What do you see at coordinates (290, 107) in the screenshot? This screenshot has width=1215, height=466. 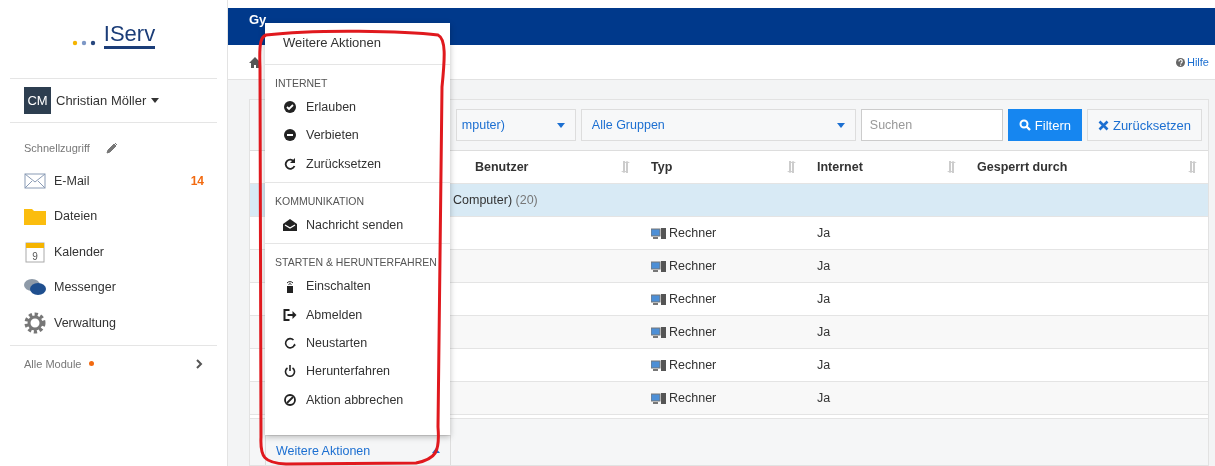 I see `check-circle-icon` at bounding box center [290, 107].